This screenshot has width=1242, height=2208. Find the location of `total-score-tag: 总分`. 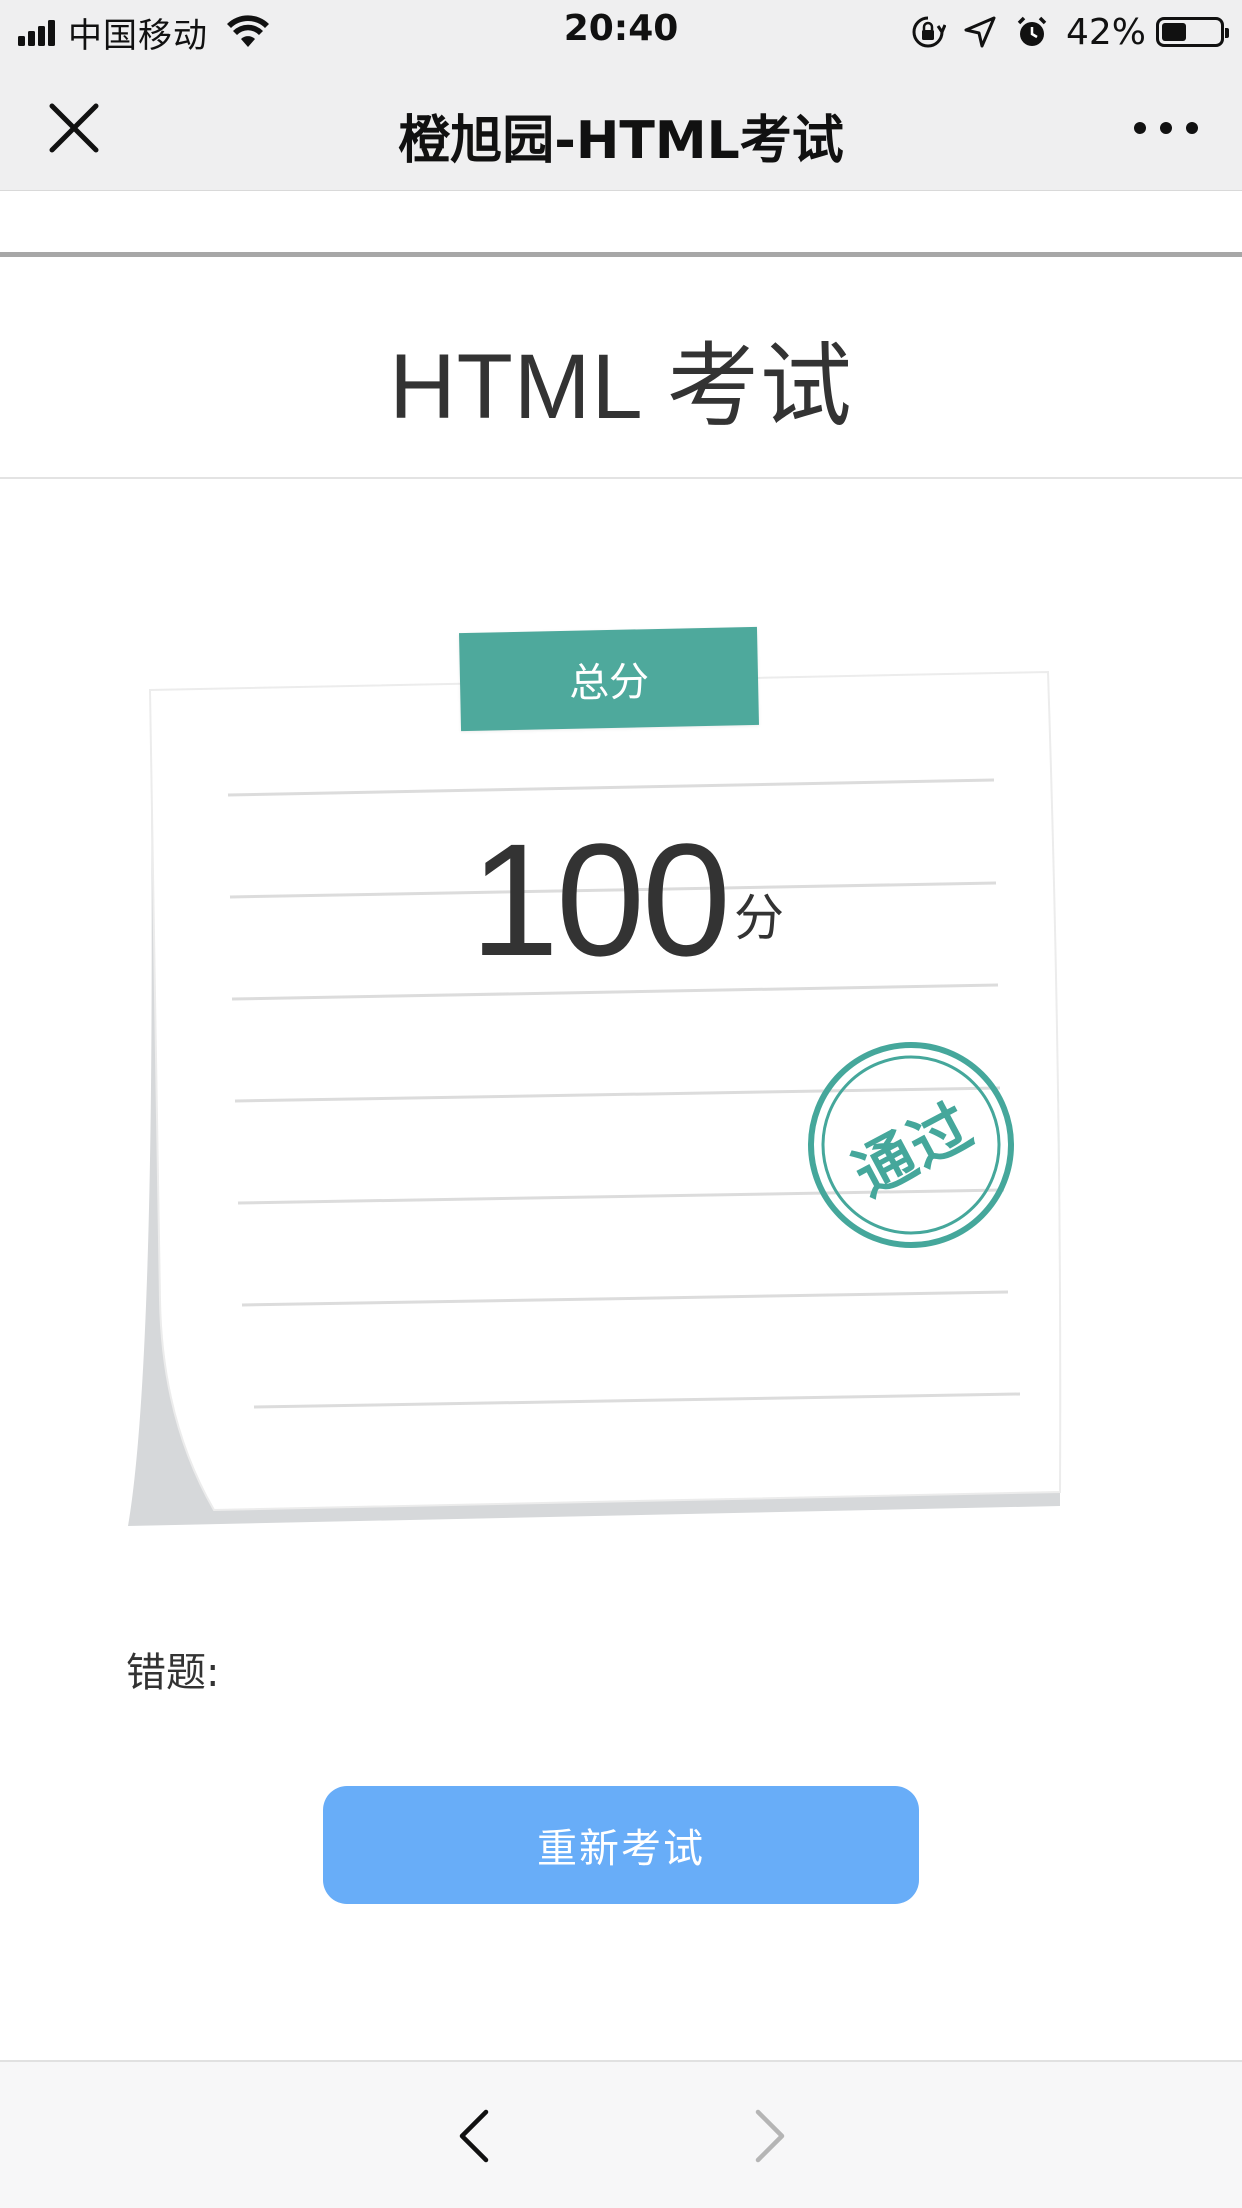

total-score-tag: 总分 is located at coordinates (609, 679).